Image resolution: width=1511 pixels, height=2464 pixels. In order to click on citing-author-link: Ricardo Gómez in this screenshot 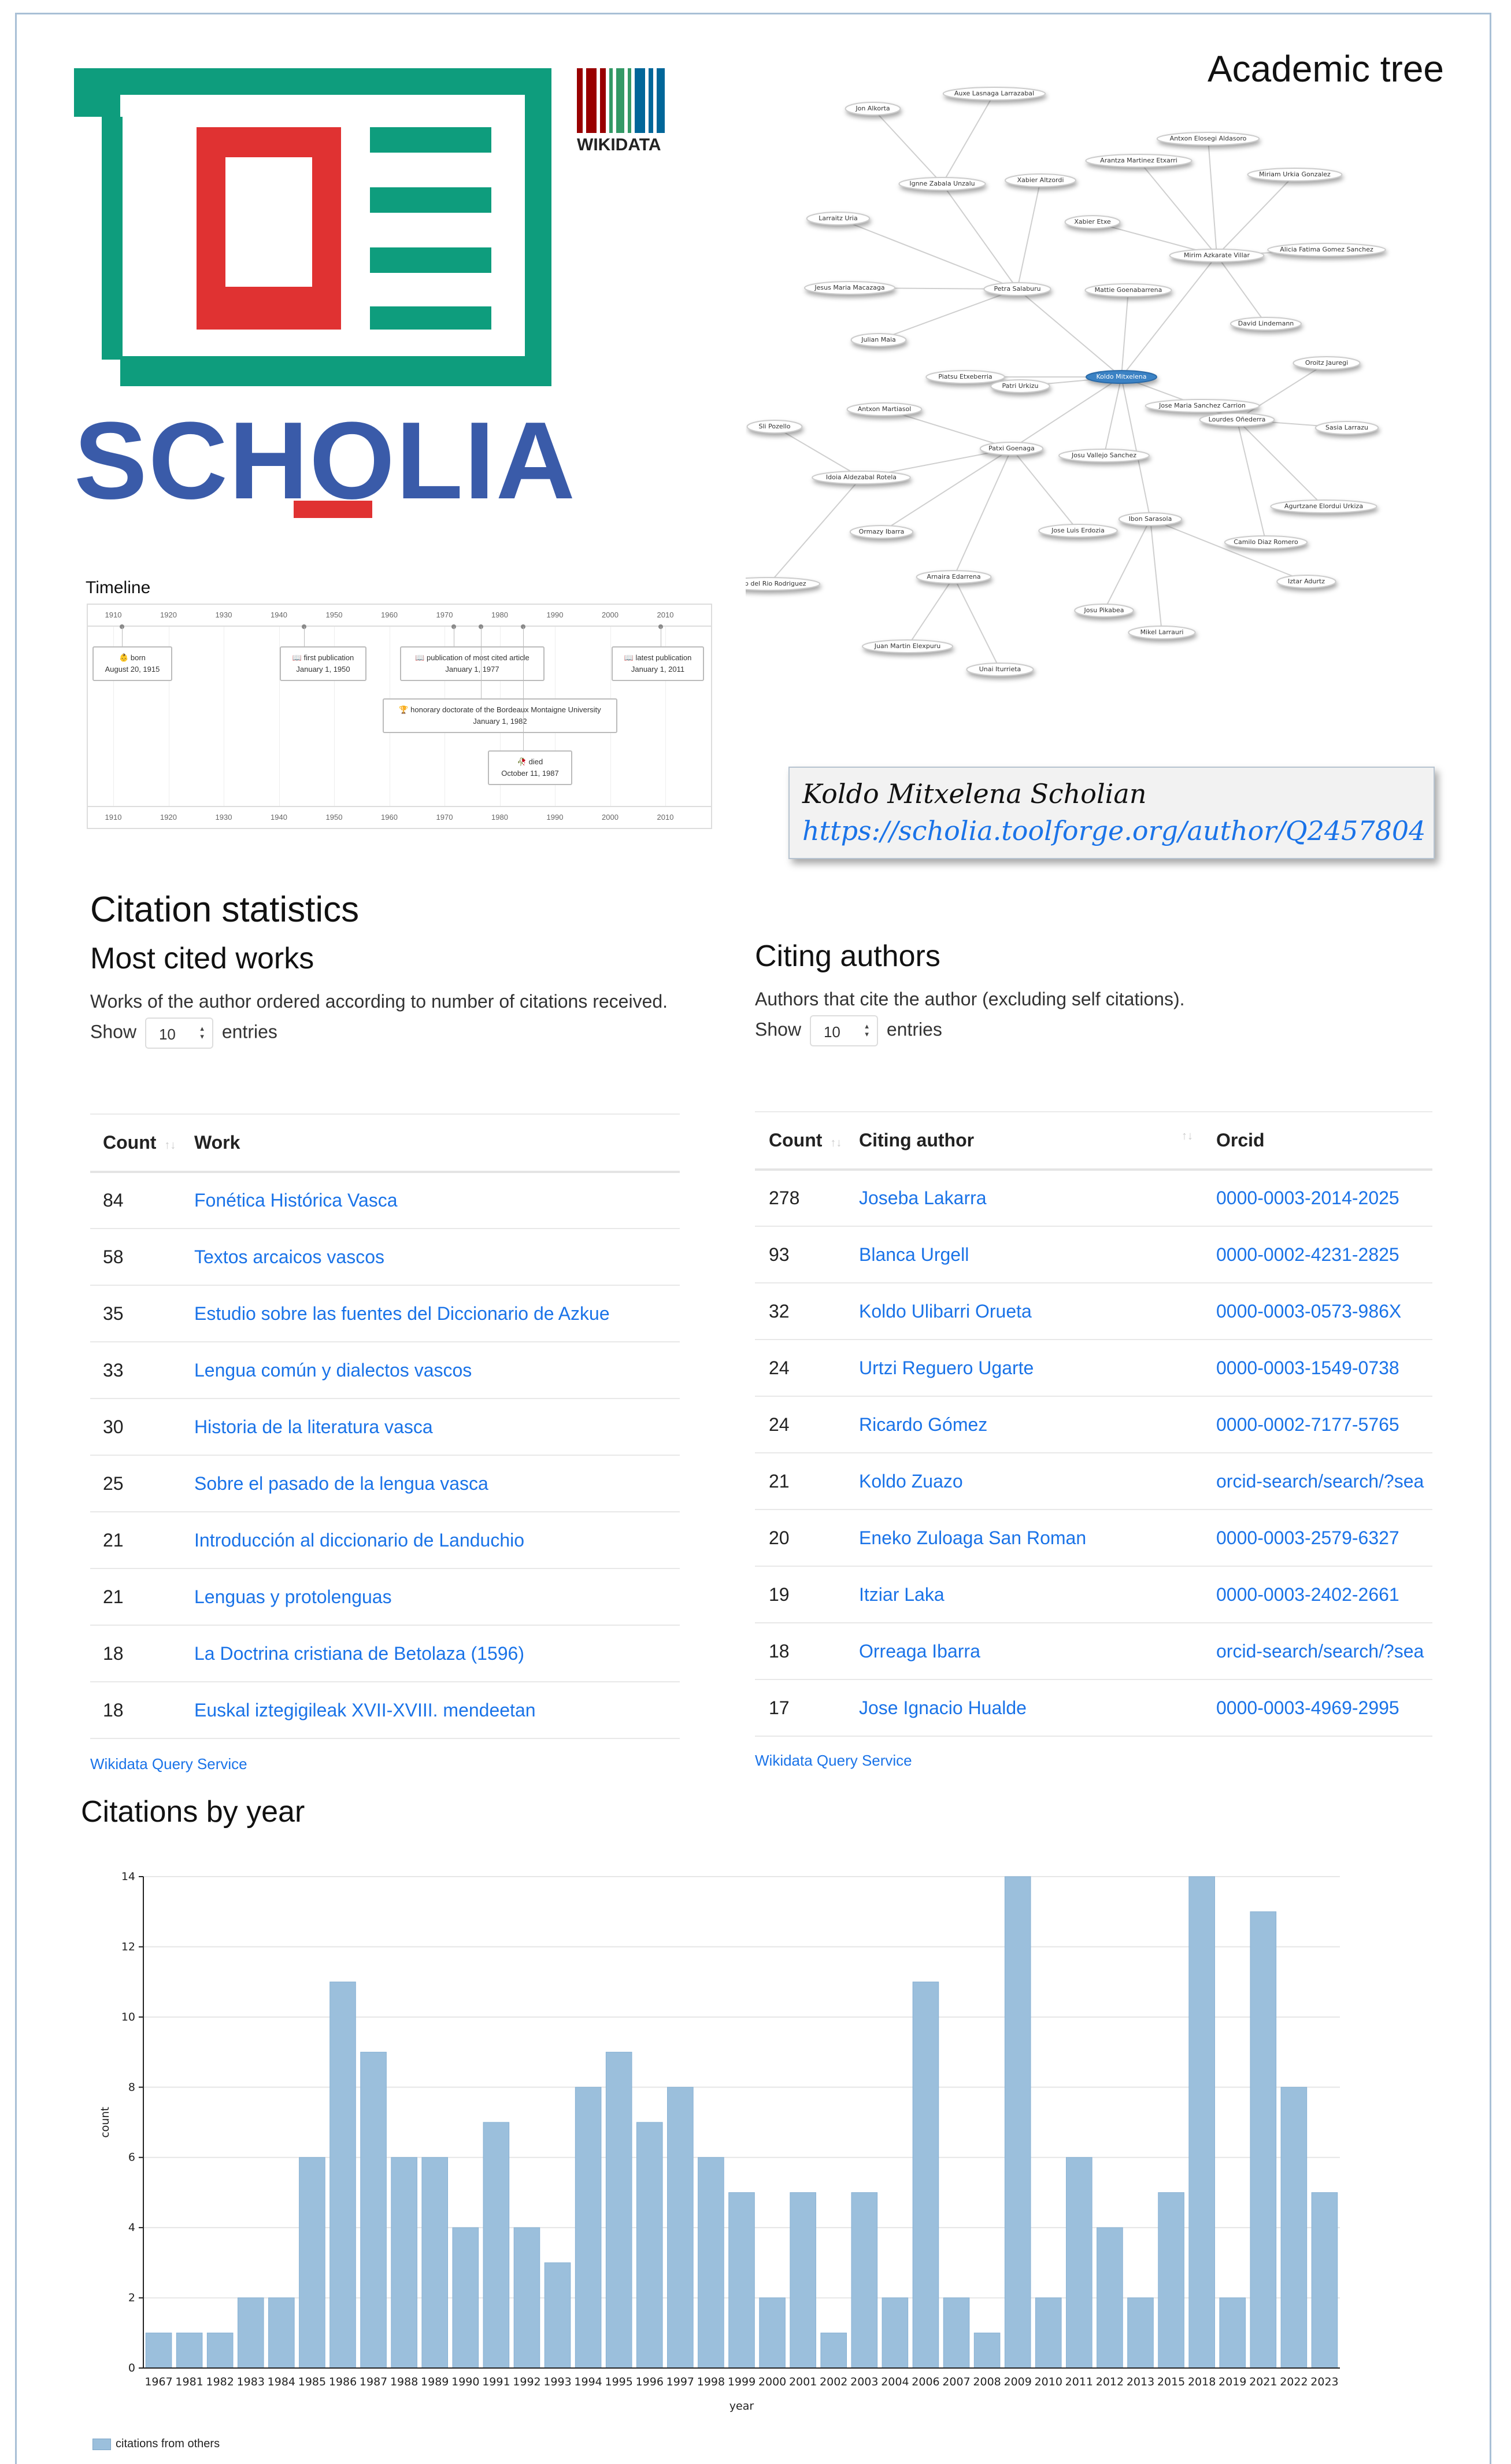, I will do `click(1037, 1425)`.